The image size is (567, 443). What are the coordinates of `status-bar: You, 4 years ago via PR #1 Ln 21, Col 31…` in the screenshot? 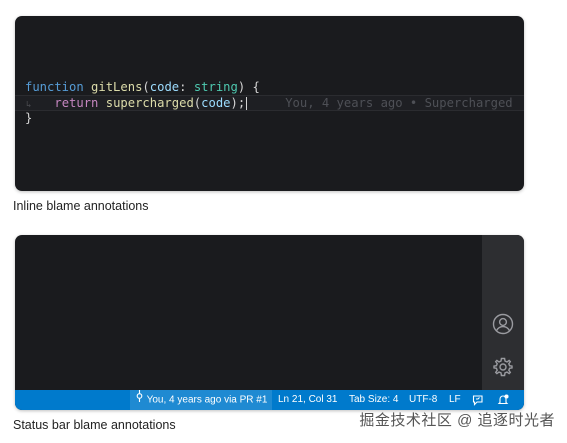 It's located at (269, 400).